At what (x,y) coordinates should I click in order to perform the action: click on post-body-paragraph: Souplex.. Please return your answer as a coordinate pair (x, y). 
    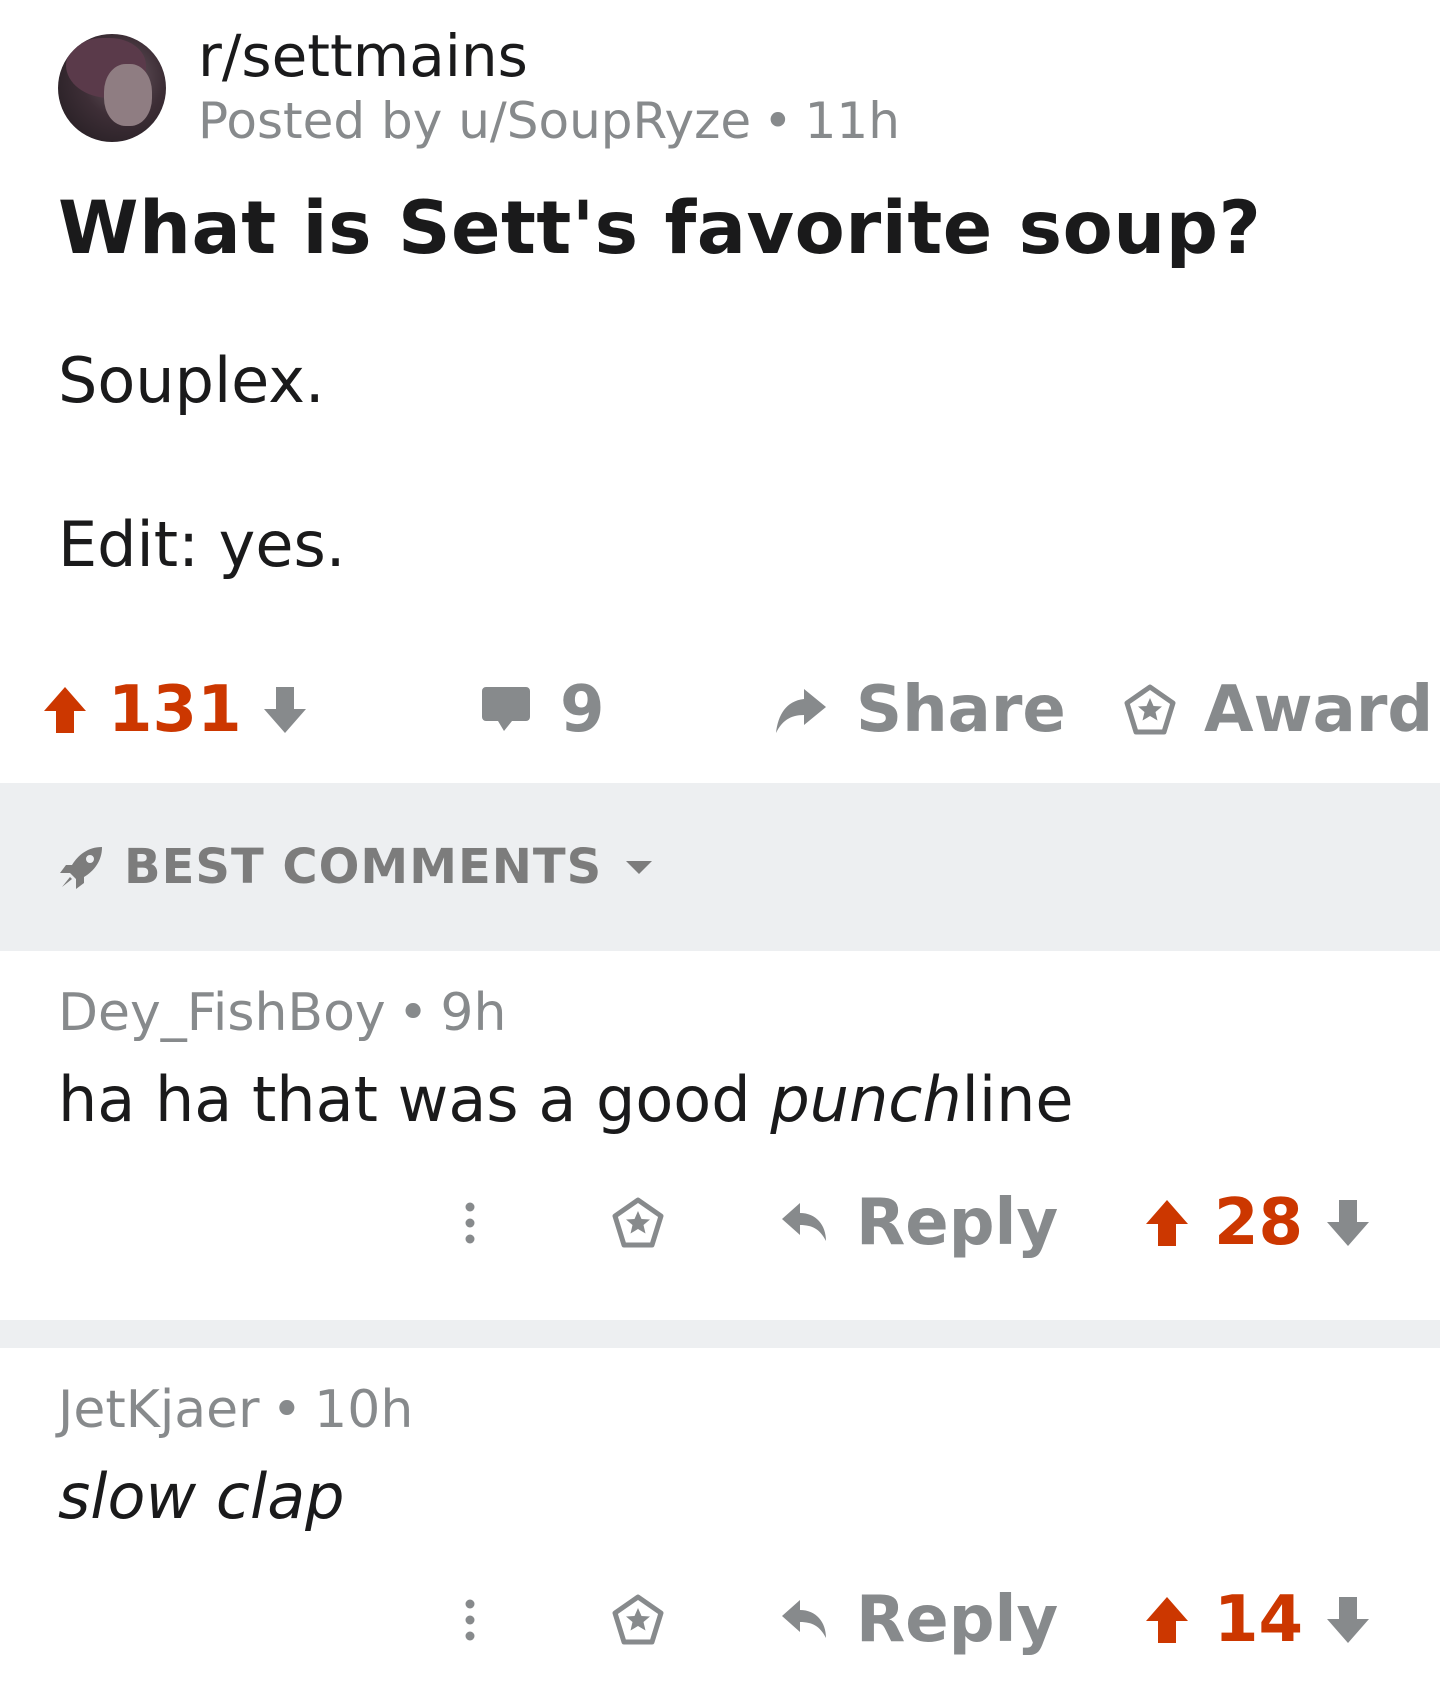
    Looking at the image, I should click on (191, 380).